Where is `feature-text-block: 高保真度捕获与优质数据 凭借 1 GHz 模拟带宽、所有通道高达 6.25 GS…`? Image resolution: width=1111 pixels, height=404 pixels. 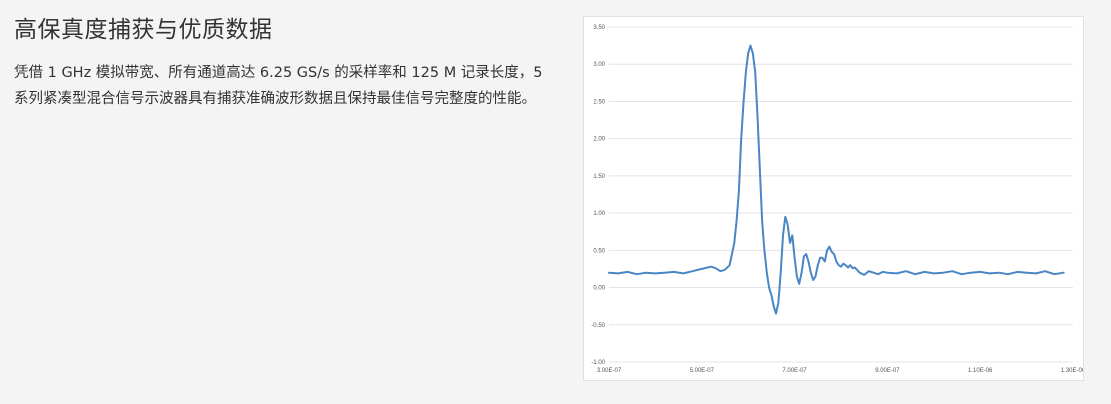
feature-text-block: 高保真度捕获与优质数据 凭借 1 GHz 模拟带宽、所有通道高达 6.25 GS… is located at coordinates (284, 63).